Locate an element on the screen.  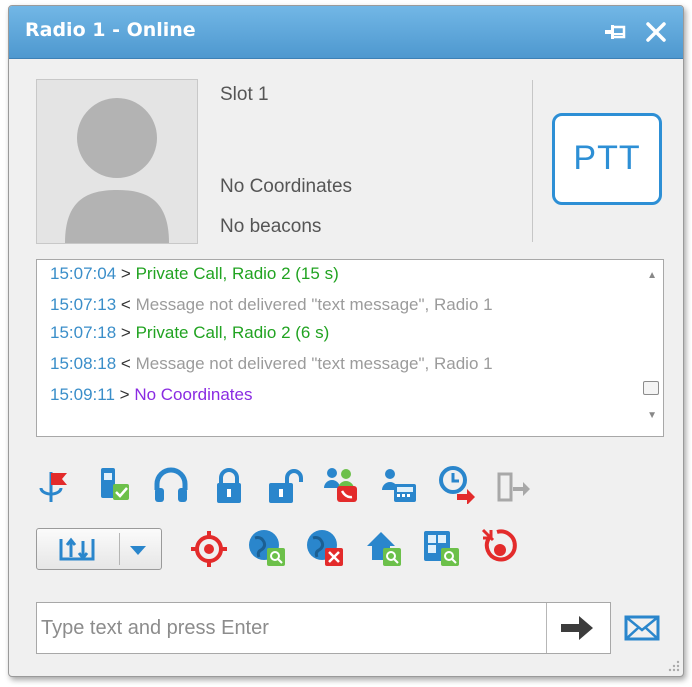
globe-remove-icon is located at coordinates (325, 548).